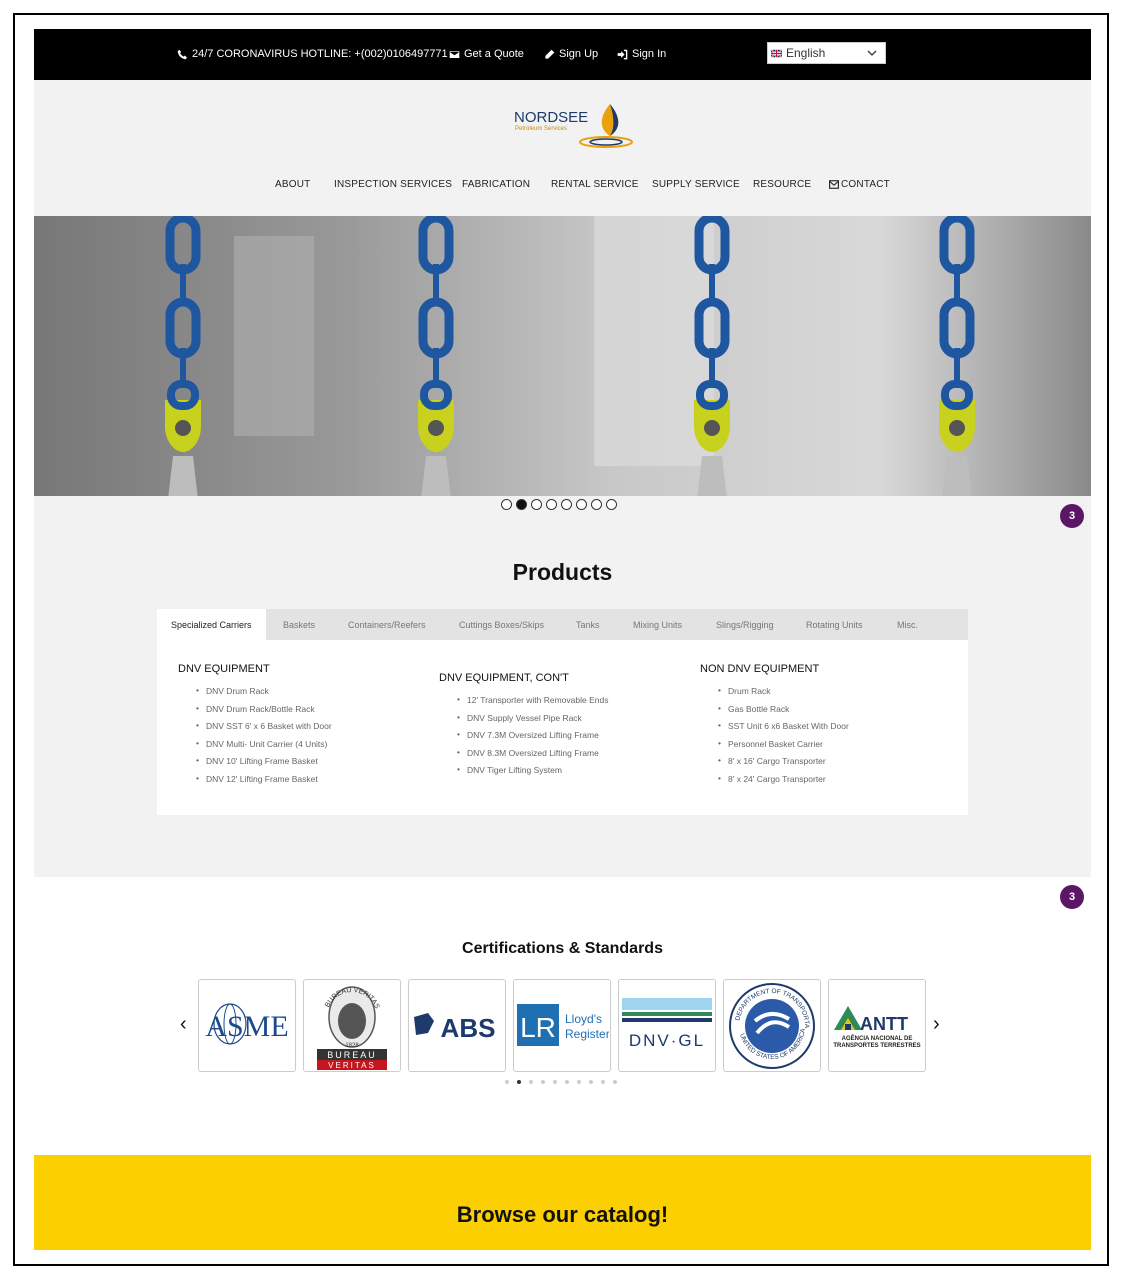 Image resolution: width=1125 pixels, height=1280 pixels. What do you see at coordinates (783, 764) in the screenshot?
I see `product-item: 8' x 16' Cargo Transporter` at bounding box center [783, 764].